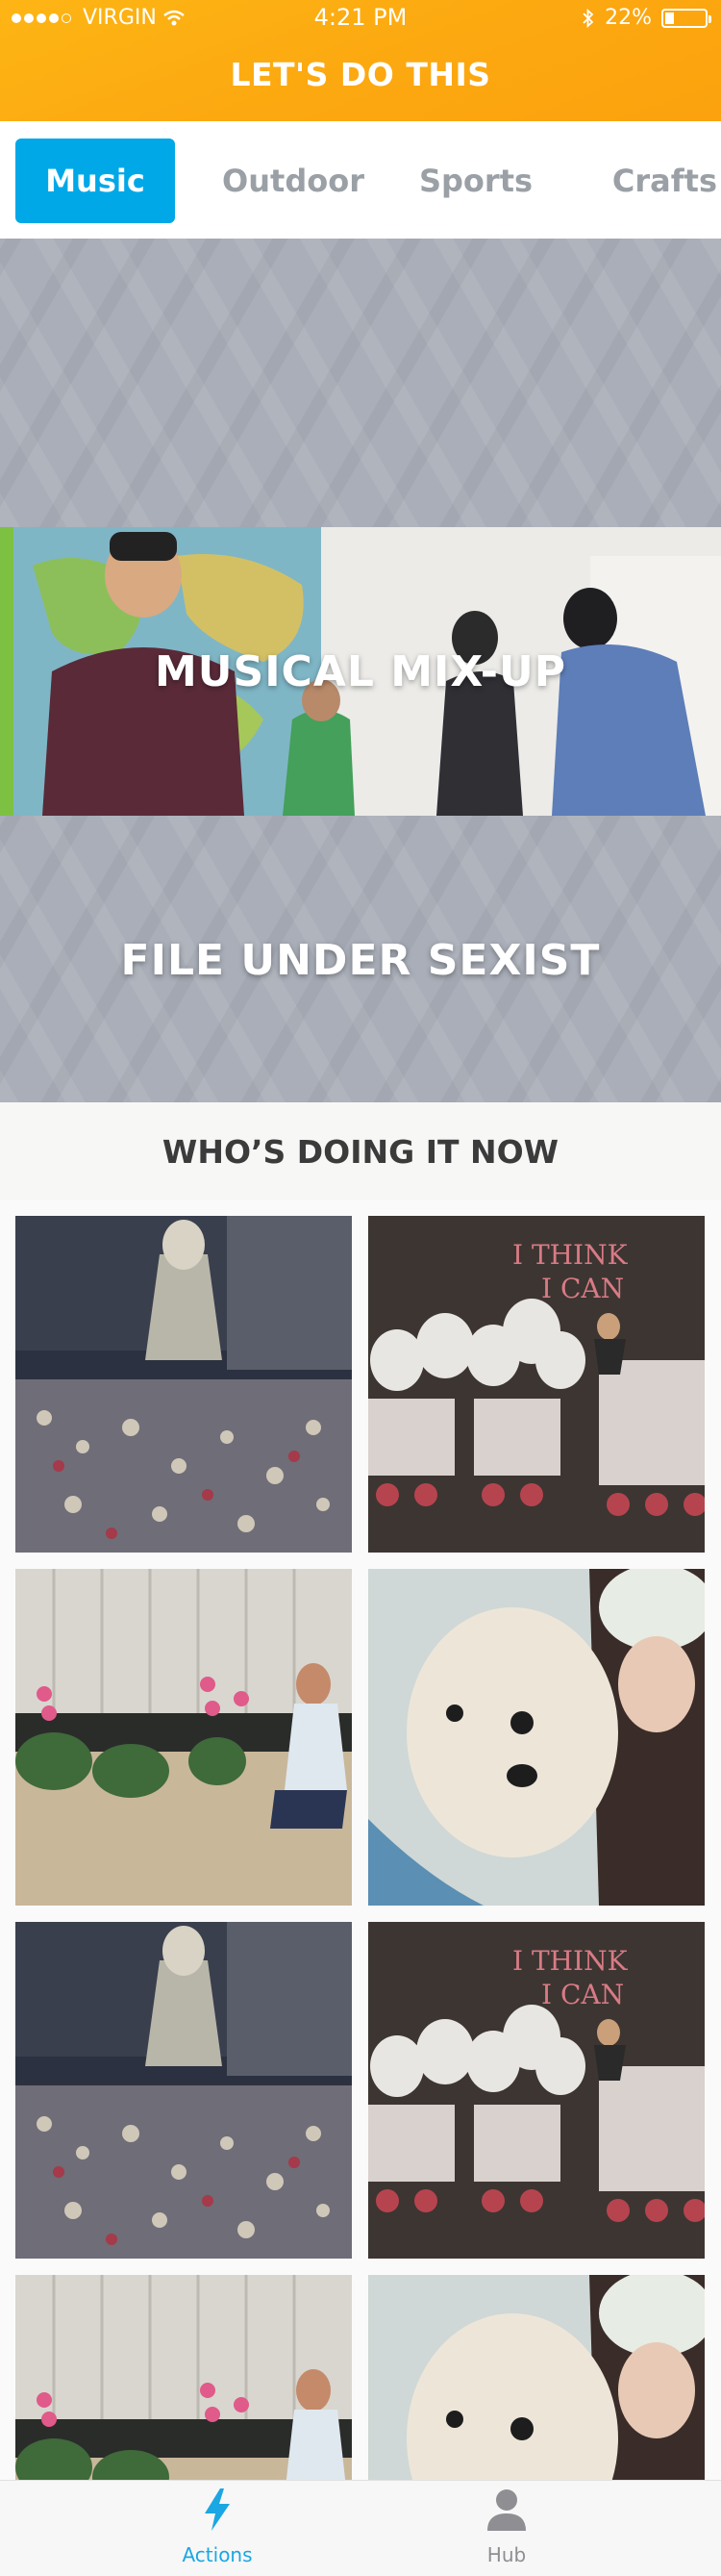 The image size is (721, 2576). Describe the element at coordinates (360, 19) in the screenshot. I see `status-bar: VIRGIN 4:21 PM 22%` at that location.